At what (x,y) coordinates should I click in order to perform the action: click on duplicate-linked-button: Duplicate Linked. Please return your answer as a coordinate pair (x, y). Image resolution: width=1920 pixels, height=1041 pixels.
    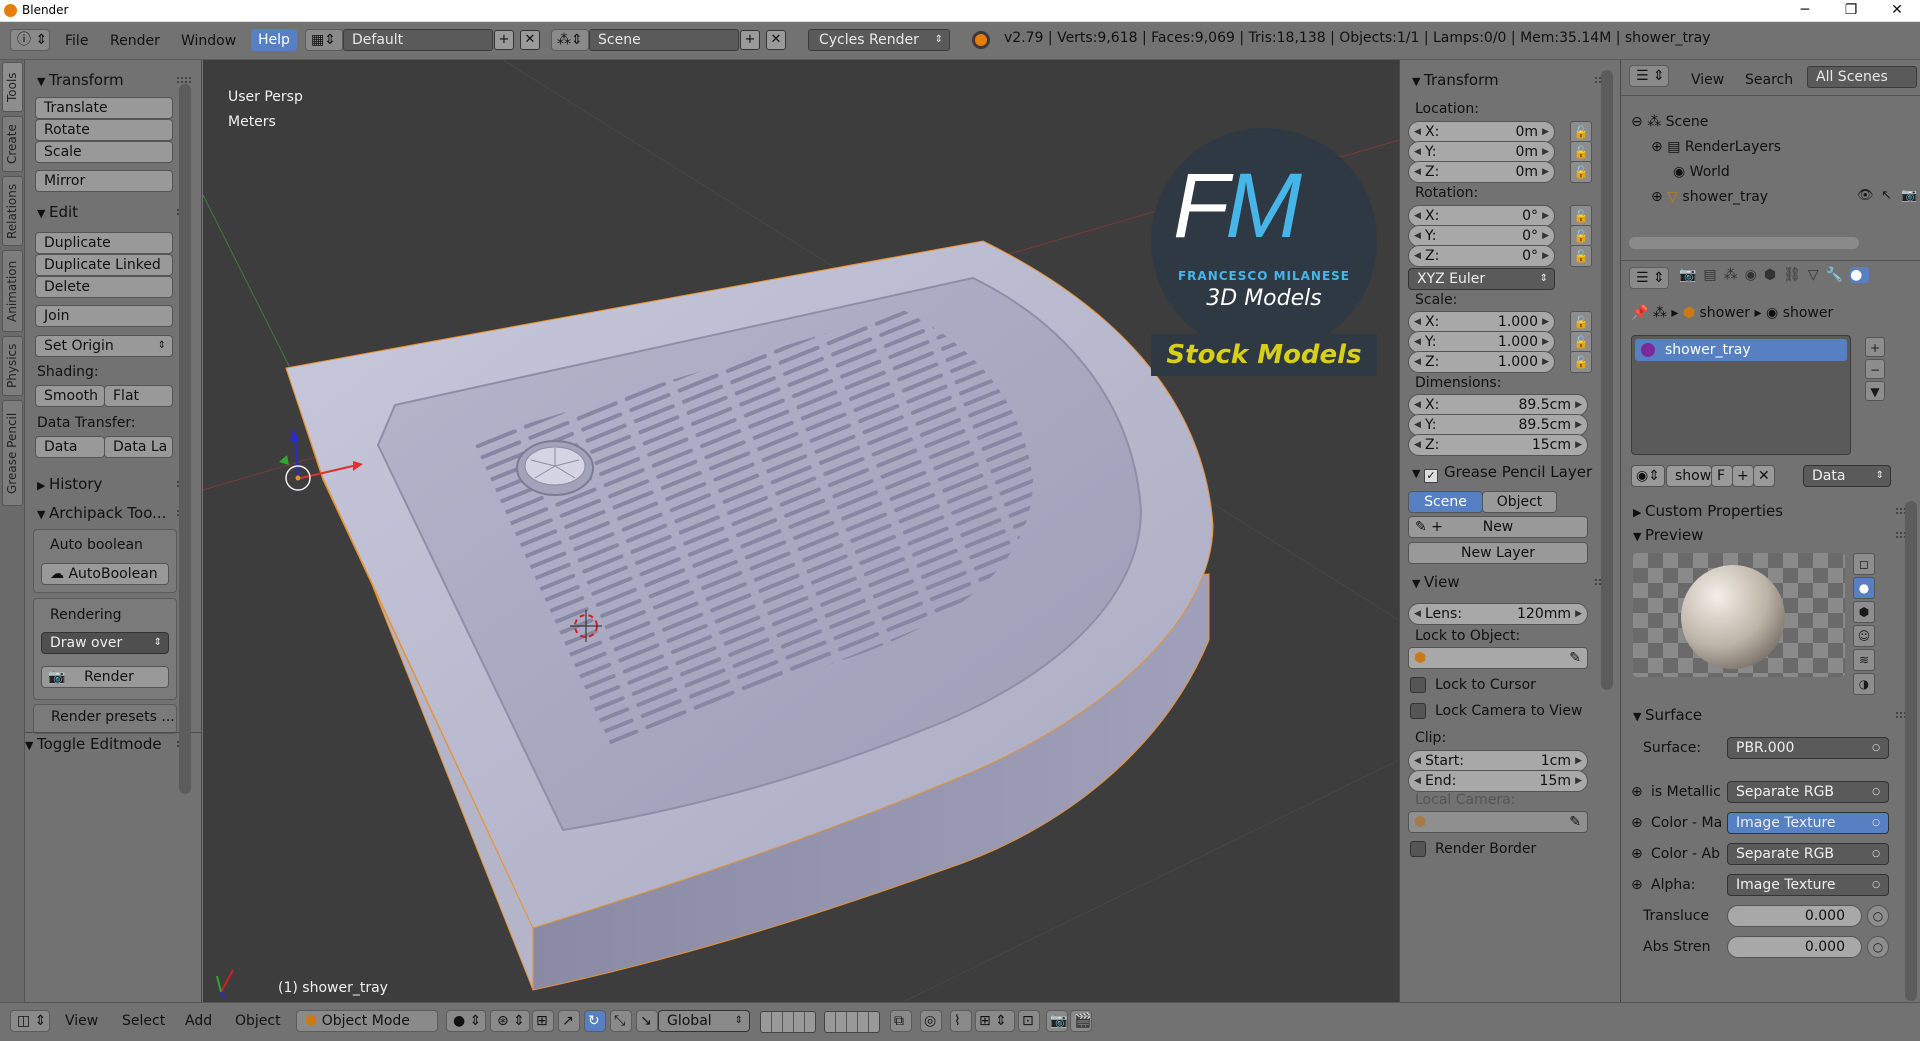
    Looking at the image, I should click on (104, 265).